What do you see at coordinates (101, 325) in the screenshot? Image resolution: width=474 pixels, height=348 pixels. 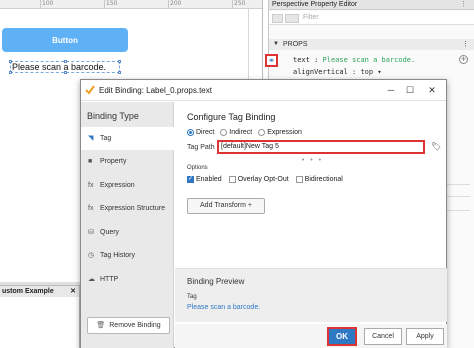 I see `trash-icon: 🗑` at bounding box center [101, 325].